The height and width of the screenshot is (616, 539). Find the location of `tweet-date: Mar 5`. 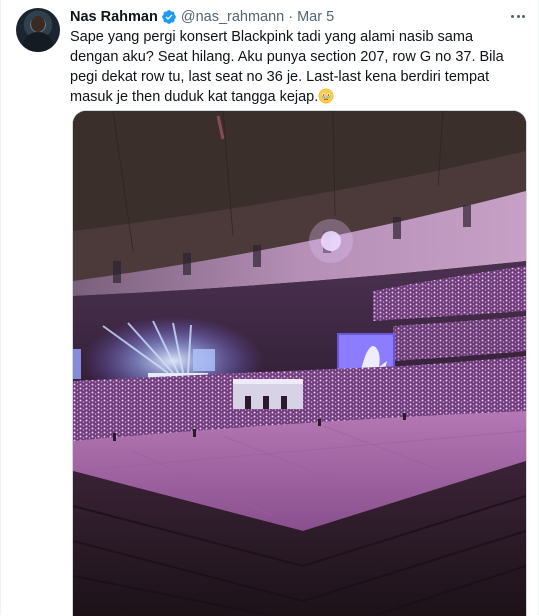

tweet-date: Mar 5 is located at coordinates (315, 17).